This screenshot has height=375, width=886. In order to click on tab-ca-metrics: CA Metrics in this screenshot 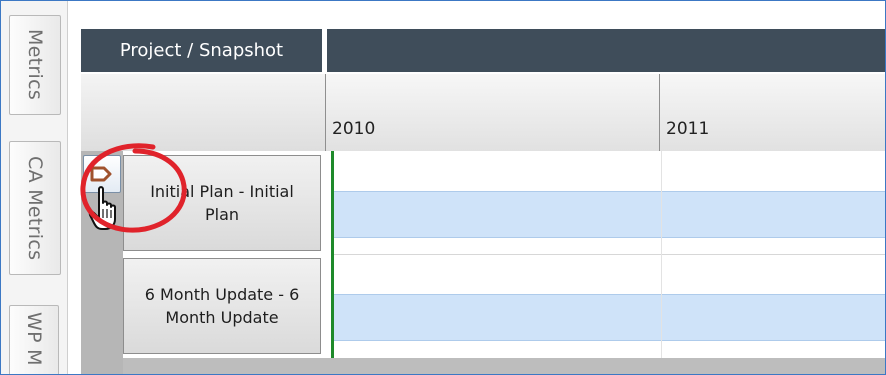, I will do `click(35, 208)`.